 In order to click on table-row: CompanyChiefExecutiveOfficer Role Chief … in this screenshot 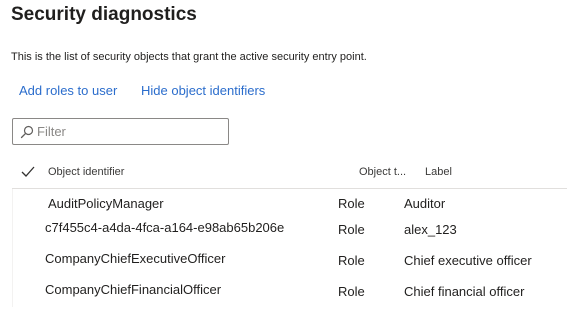, I will do `click(289, 263)`.